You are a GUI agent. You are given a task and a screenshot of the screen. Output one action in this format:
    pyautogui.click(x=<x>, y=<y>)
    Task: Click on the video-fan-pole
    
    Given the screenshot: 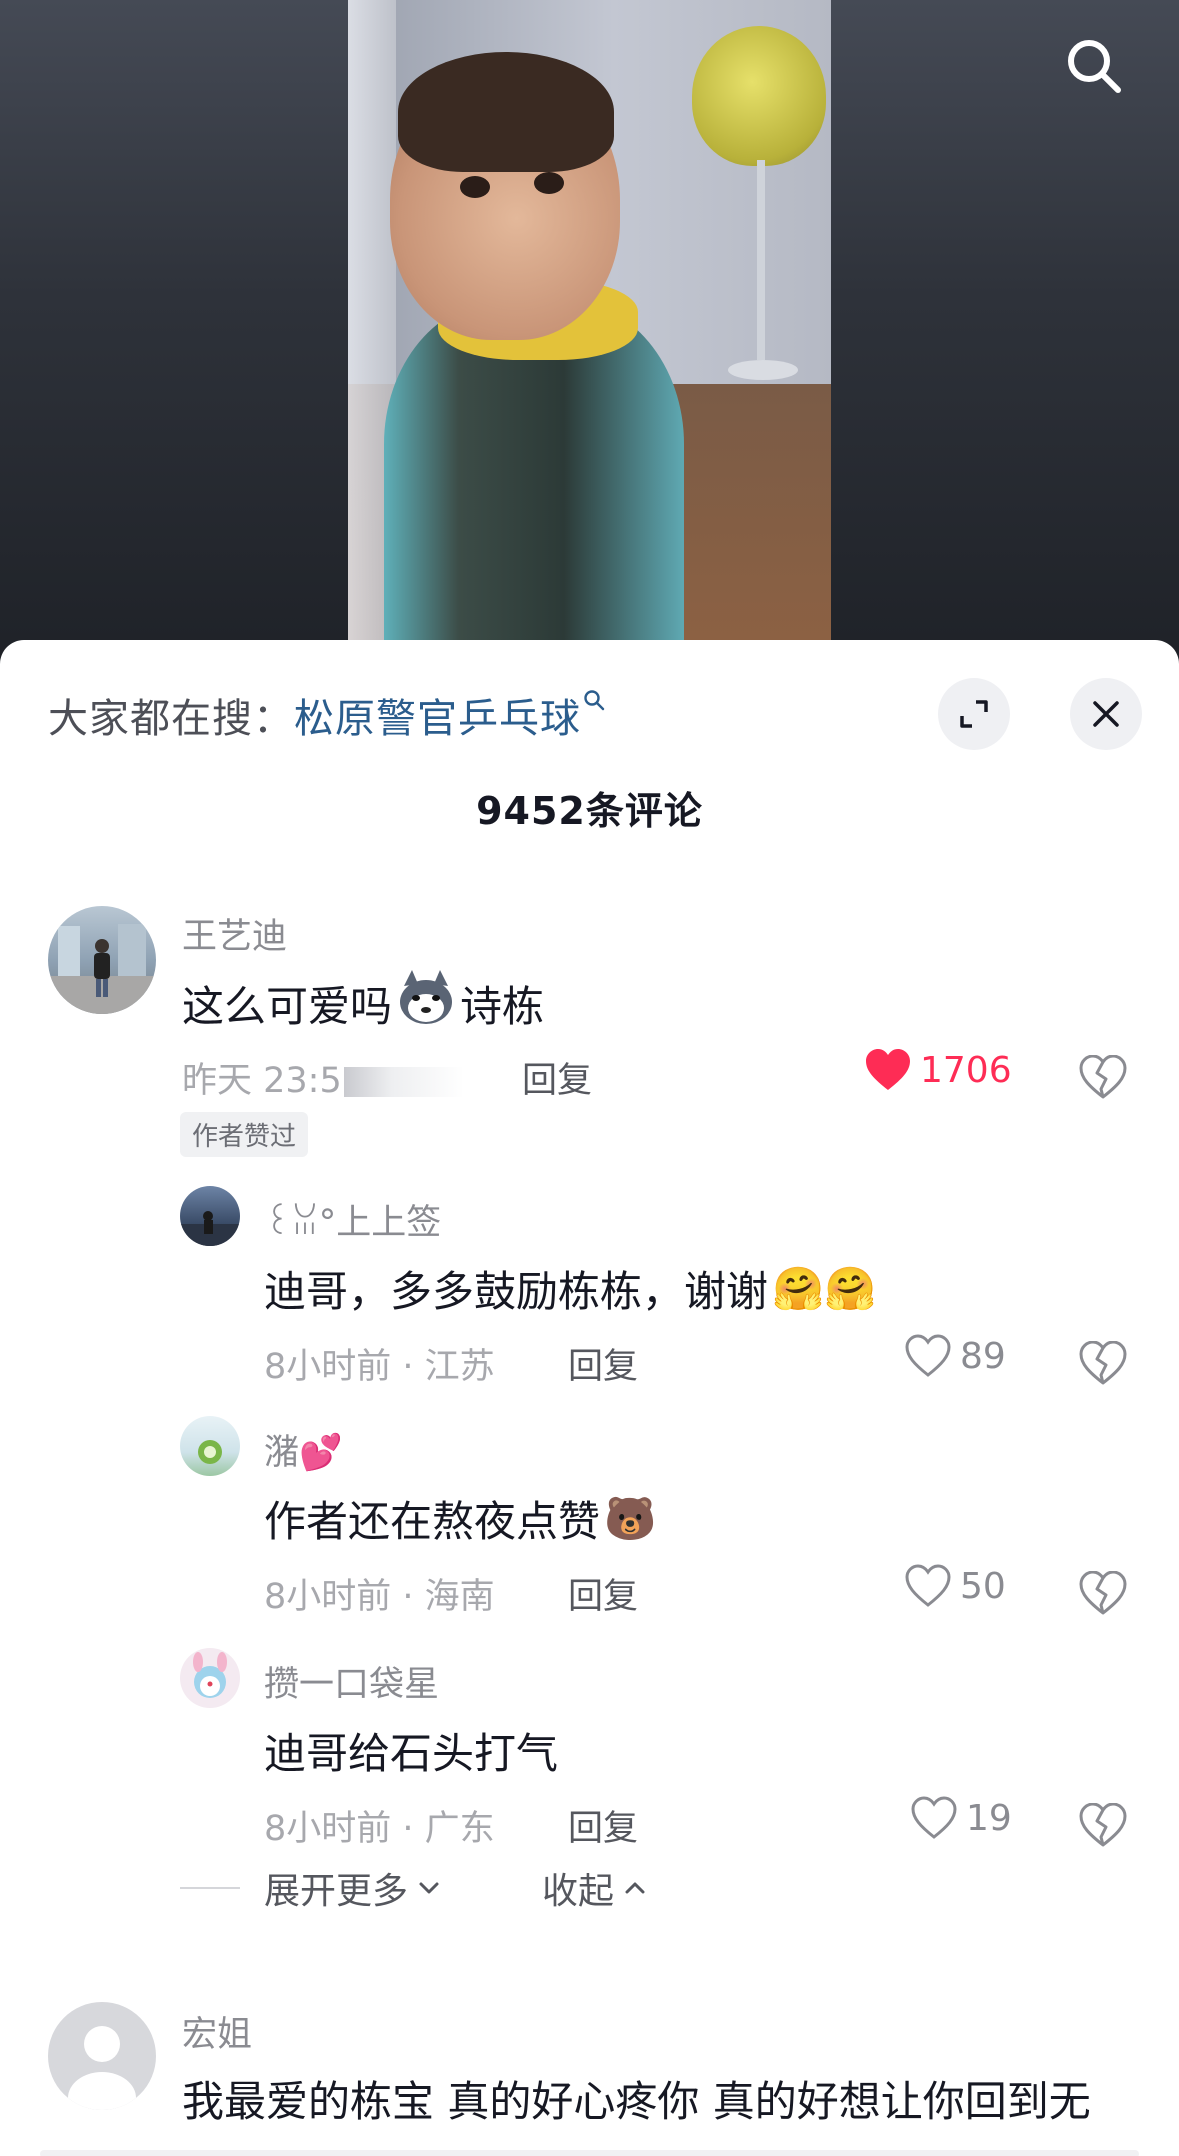 What is the action you would take?
    pyautogui.click(x=761, y=260)
    